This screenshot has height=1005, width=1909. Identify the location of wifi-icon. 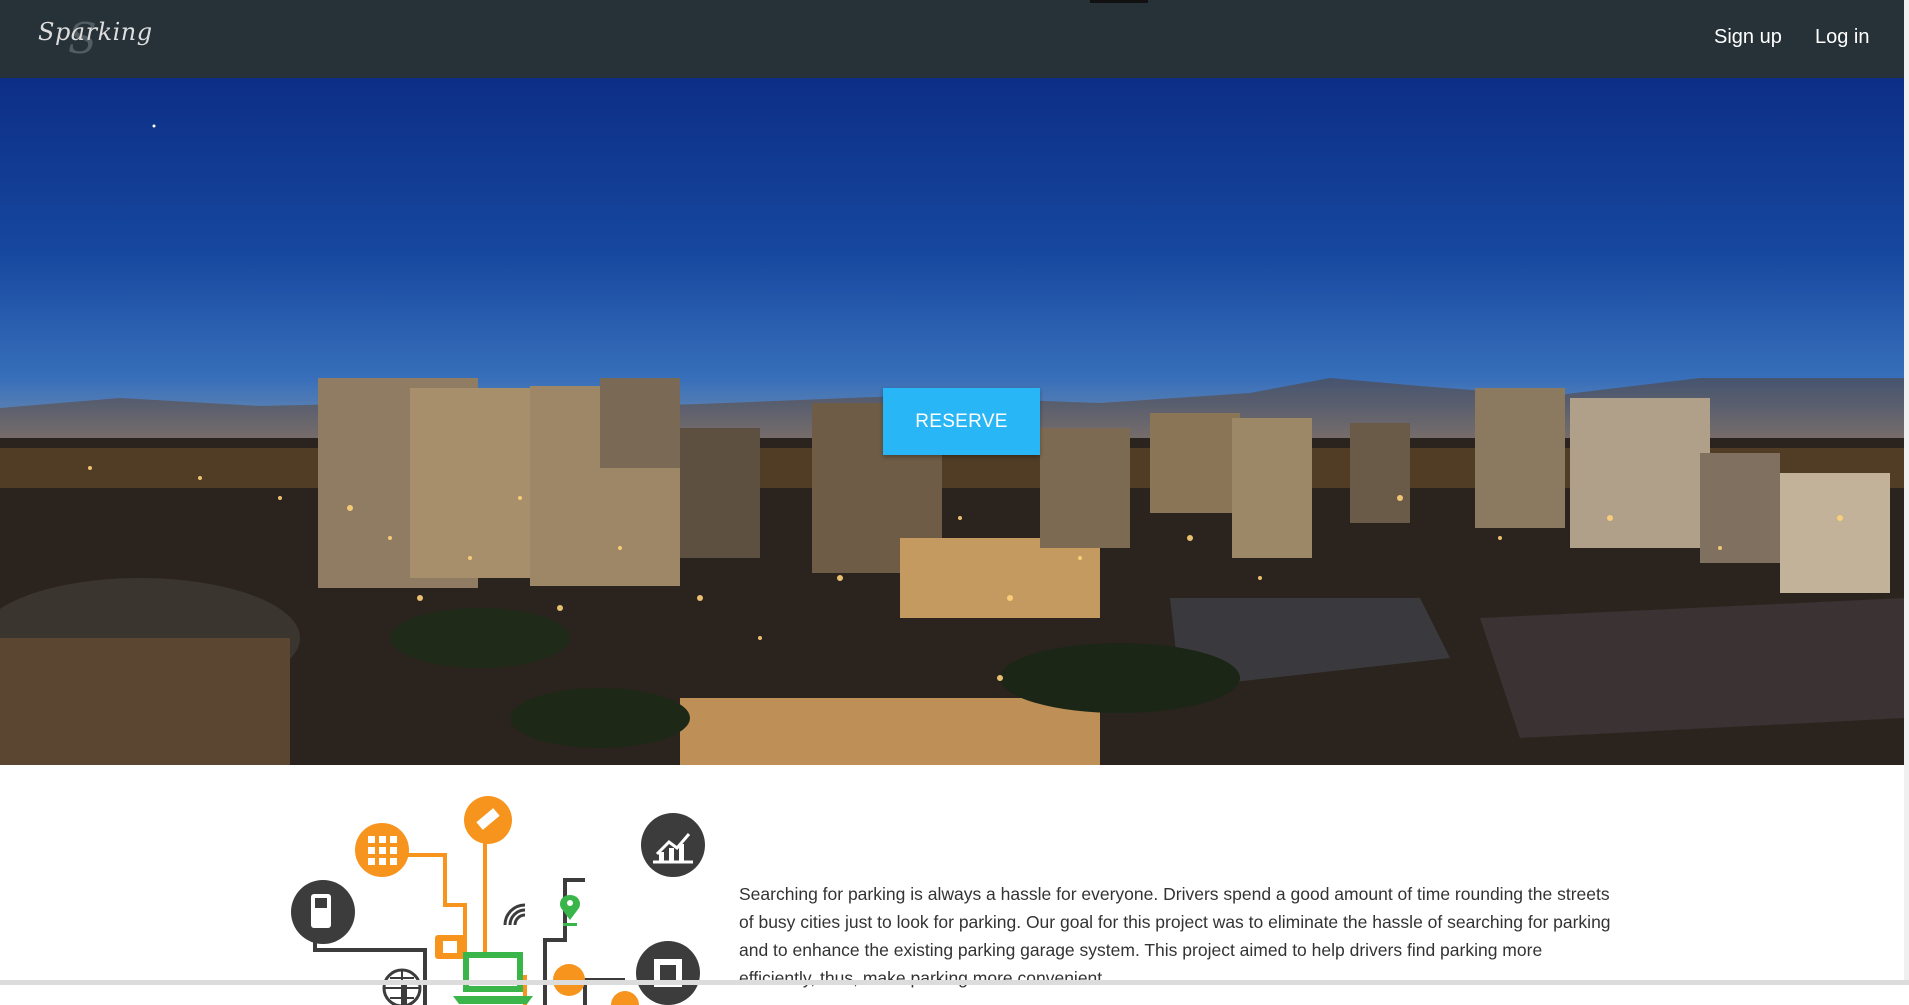
(514, 914).